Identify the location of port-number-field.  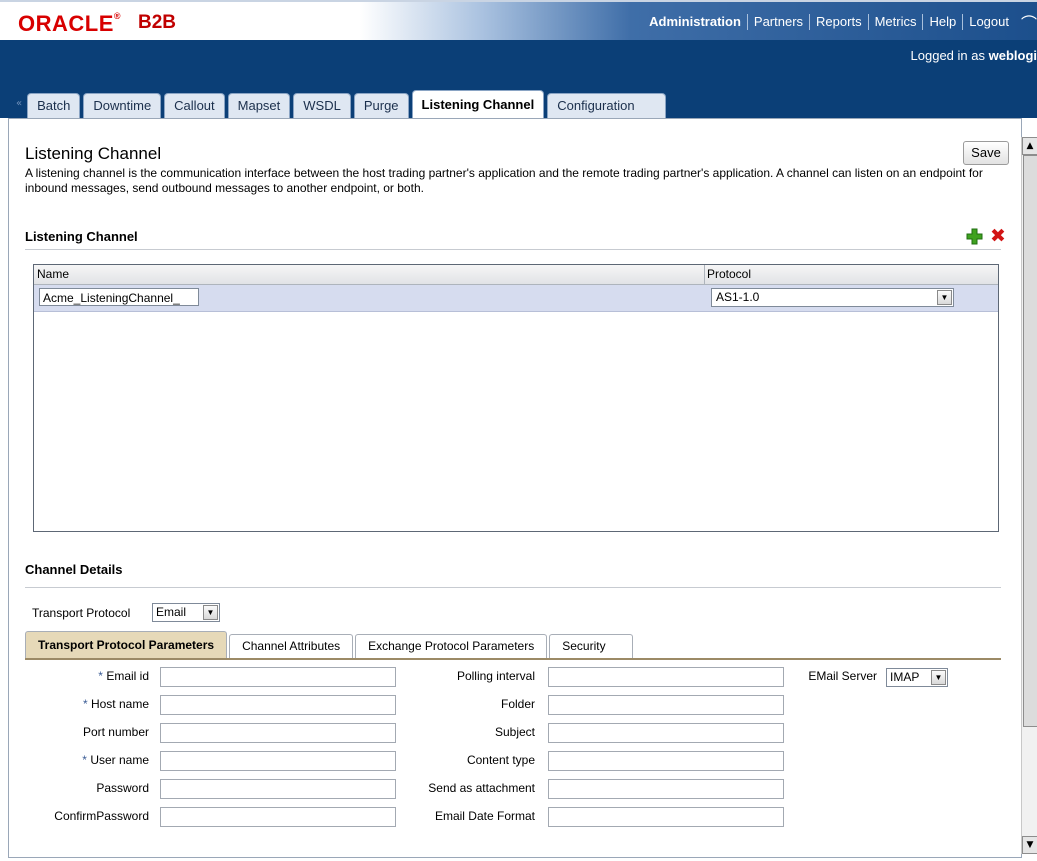
(278, 733).